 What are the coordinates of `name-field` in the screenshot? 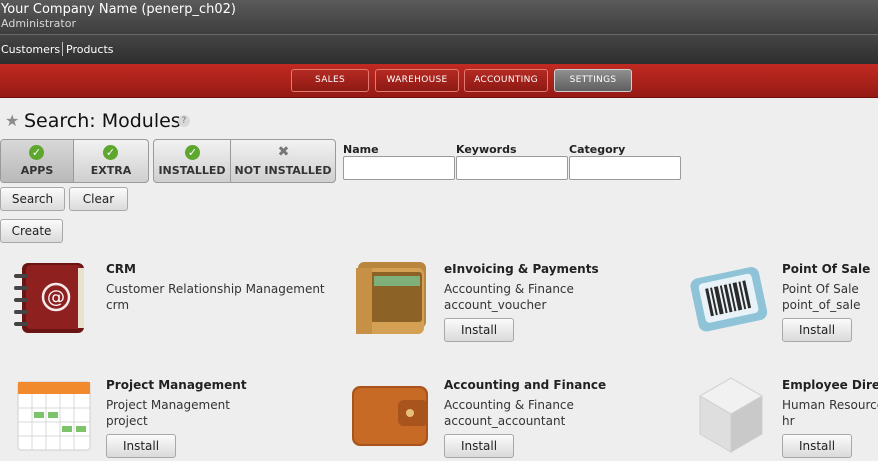 It's located at (399, 168).